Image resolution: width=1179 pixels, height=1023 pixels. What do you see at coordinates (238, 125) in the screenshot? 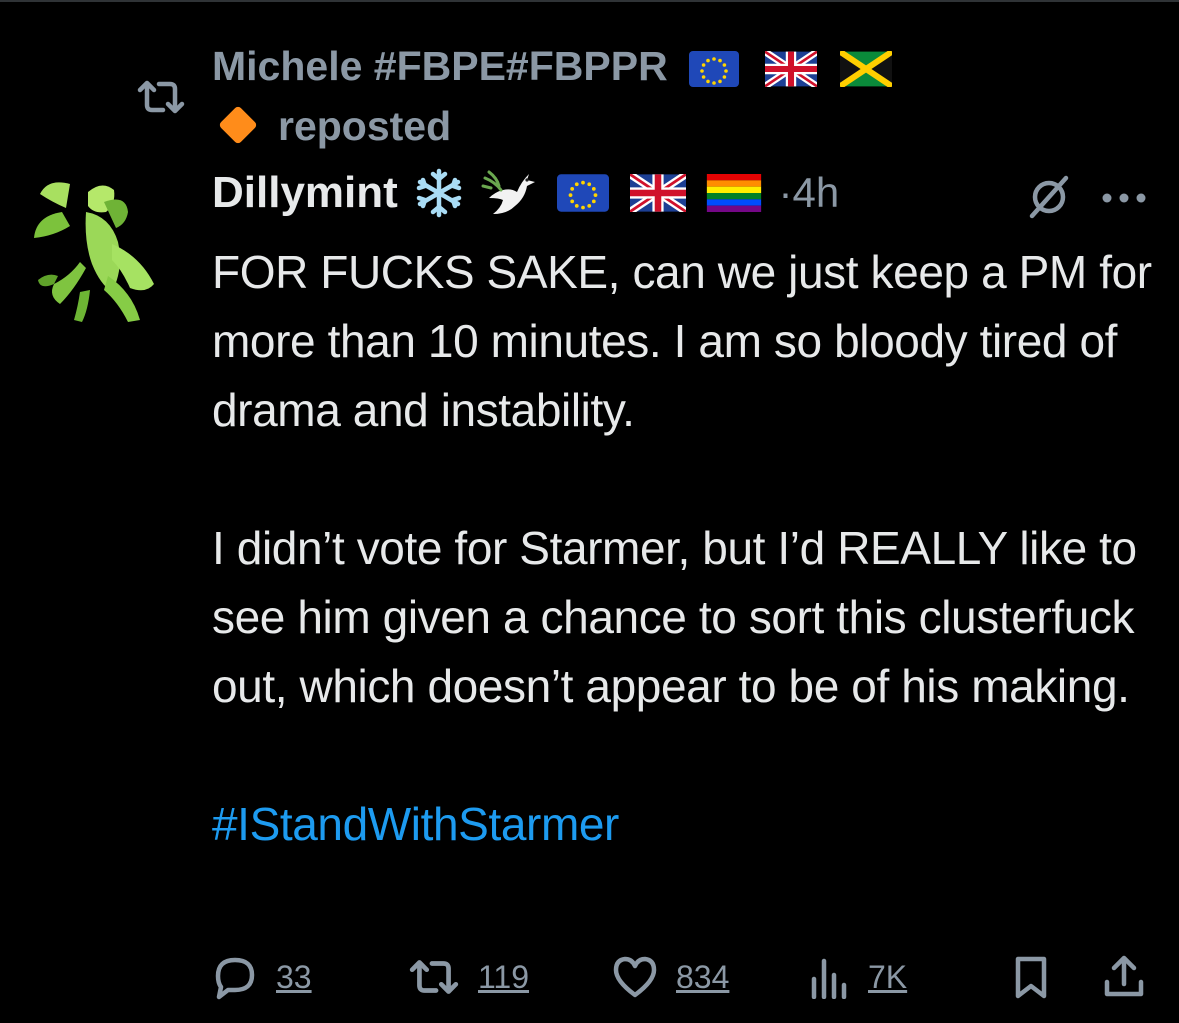
I see `orange-diamond-icon` at bounding box center [238, 125].